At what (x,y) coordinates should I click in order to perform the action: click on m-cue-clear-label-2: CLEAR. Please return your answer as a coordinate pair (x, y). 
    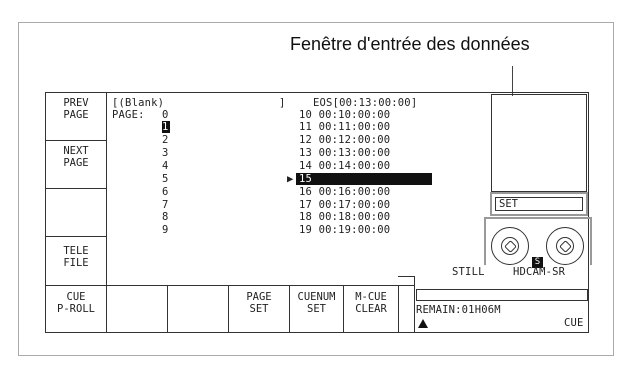
    Looking at the image, I should click on (371, 309).